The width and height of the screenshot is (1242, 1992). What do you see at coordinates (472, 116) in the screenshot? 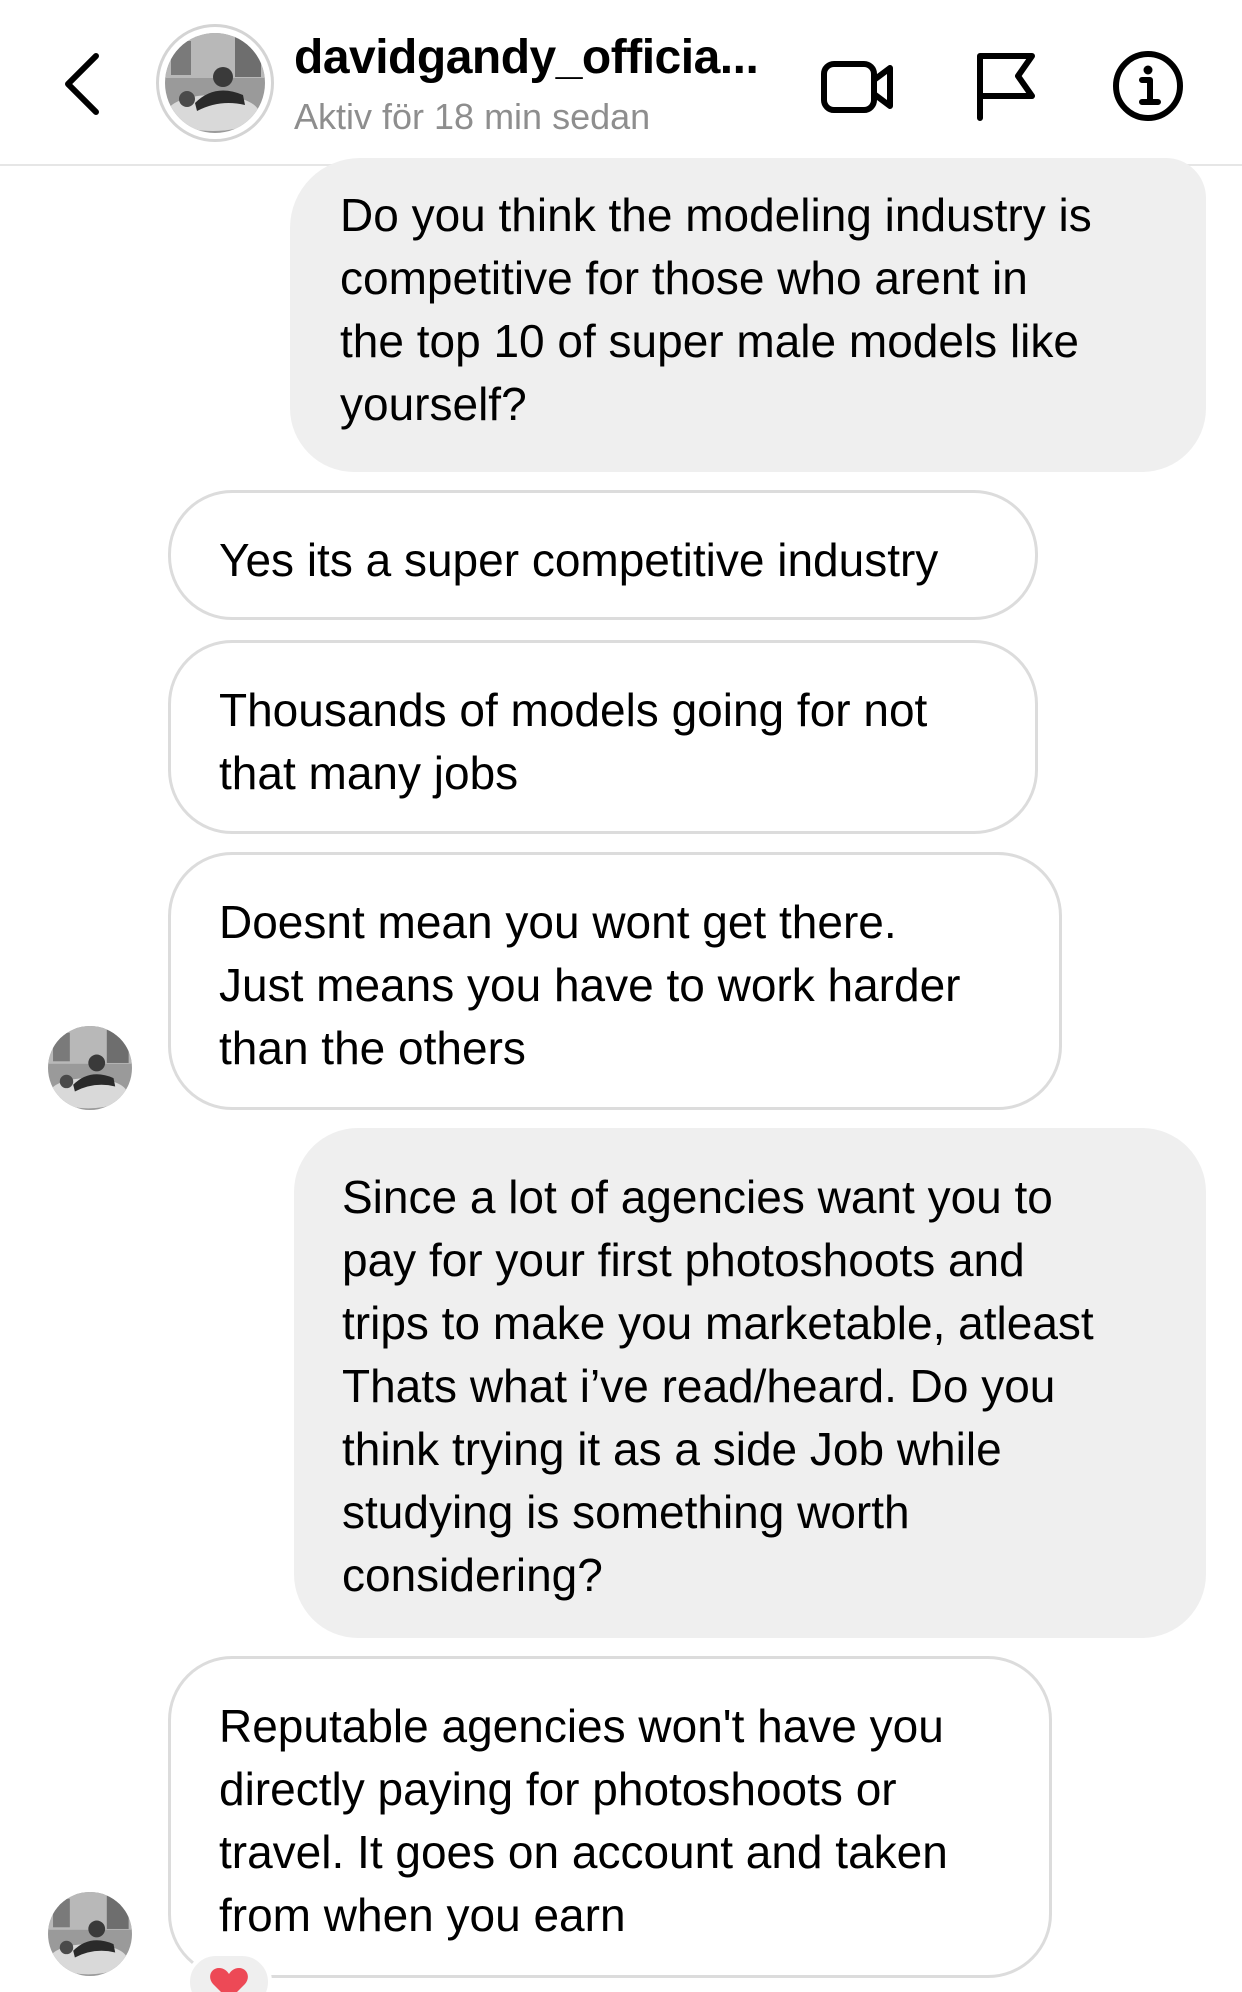
I see `active-status: Aktiv för 18 min sedan` at bounding box center [472, 116].